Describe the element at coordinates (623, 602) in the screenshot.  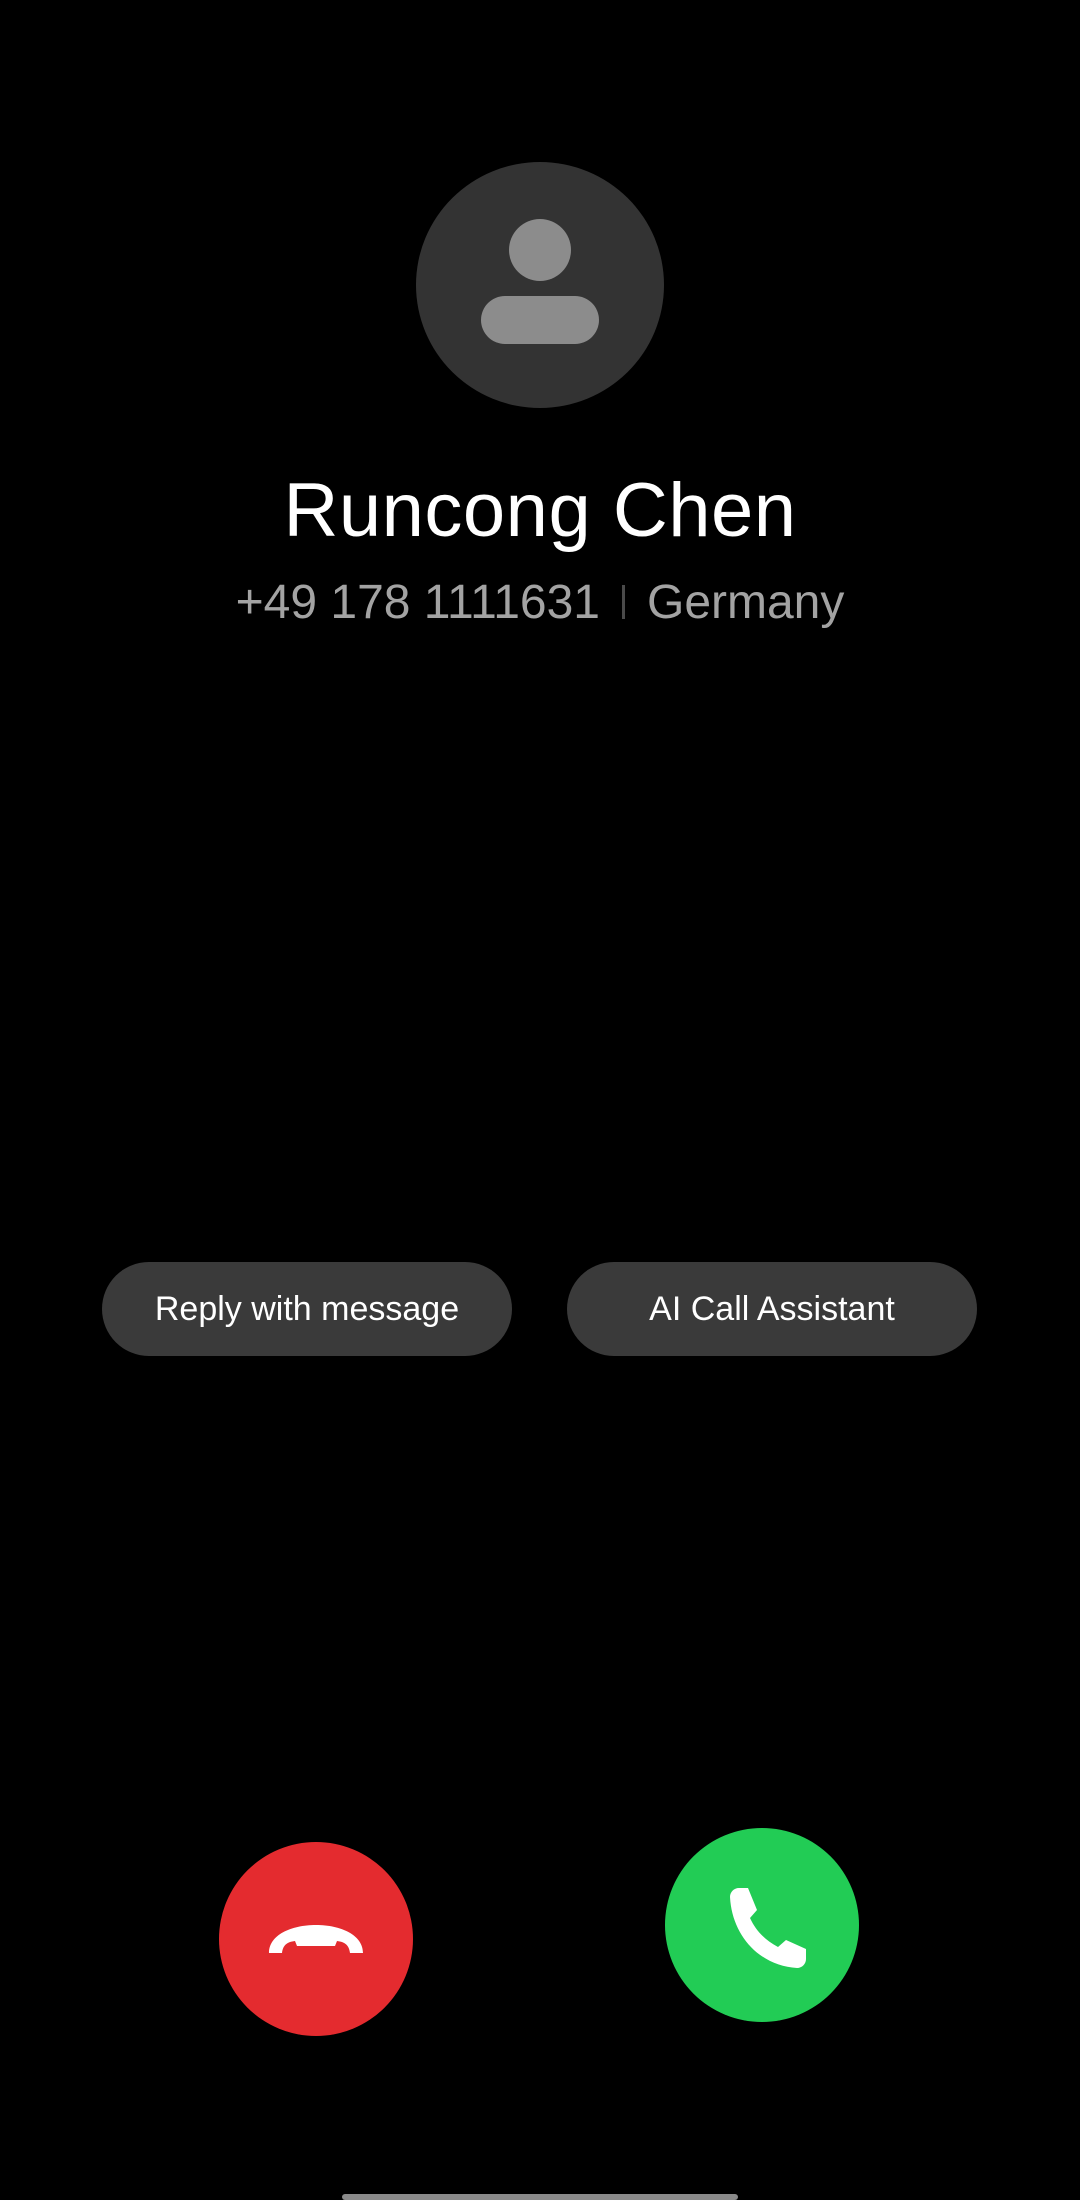
I see `divider` at that location.